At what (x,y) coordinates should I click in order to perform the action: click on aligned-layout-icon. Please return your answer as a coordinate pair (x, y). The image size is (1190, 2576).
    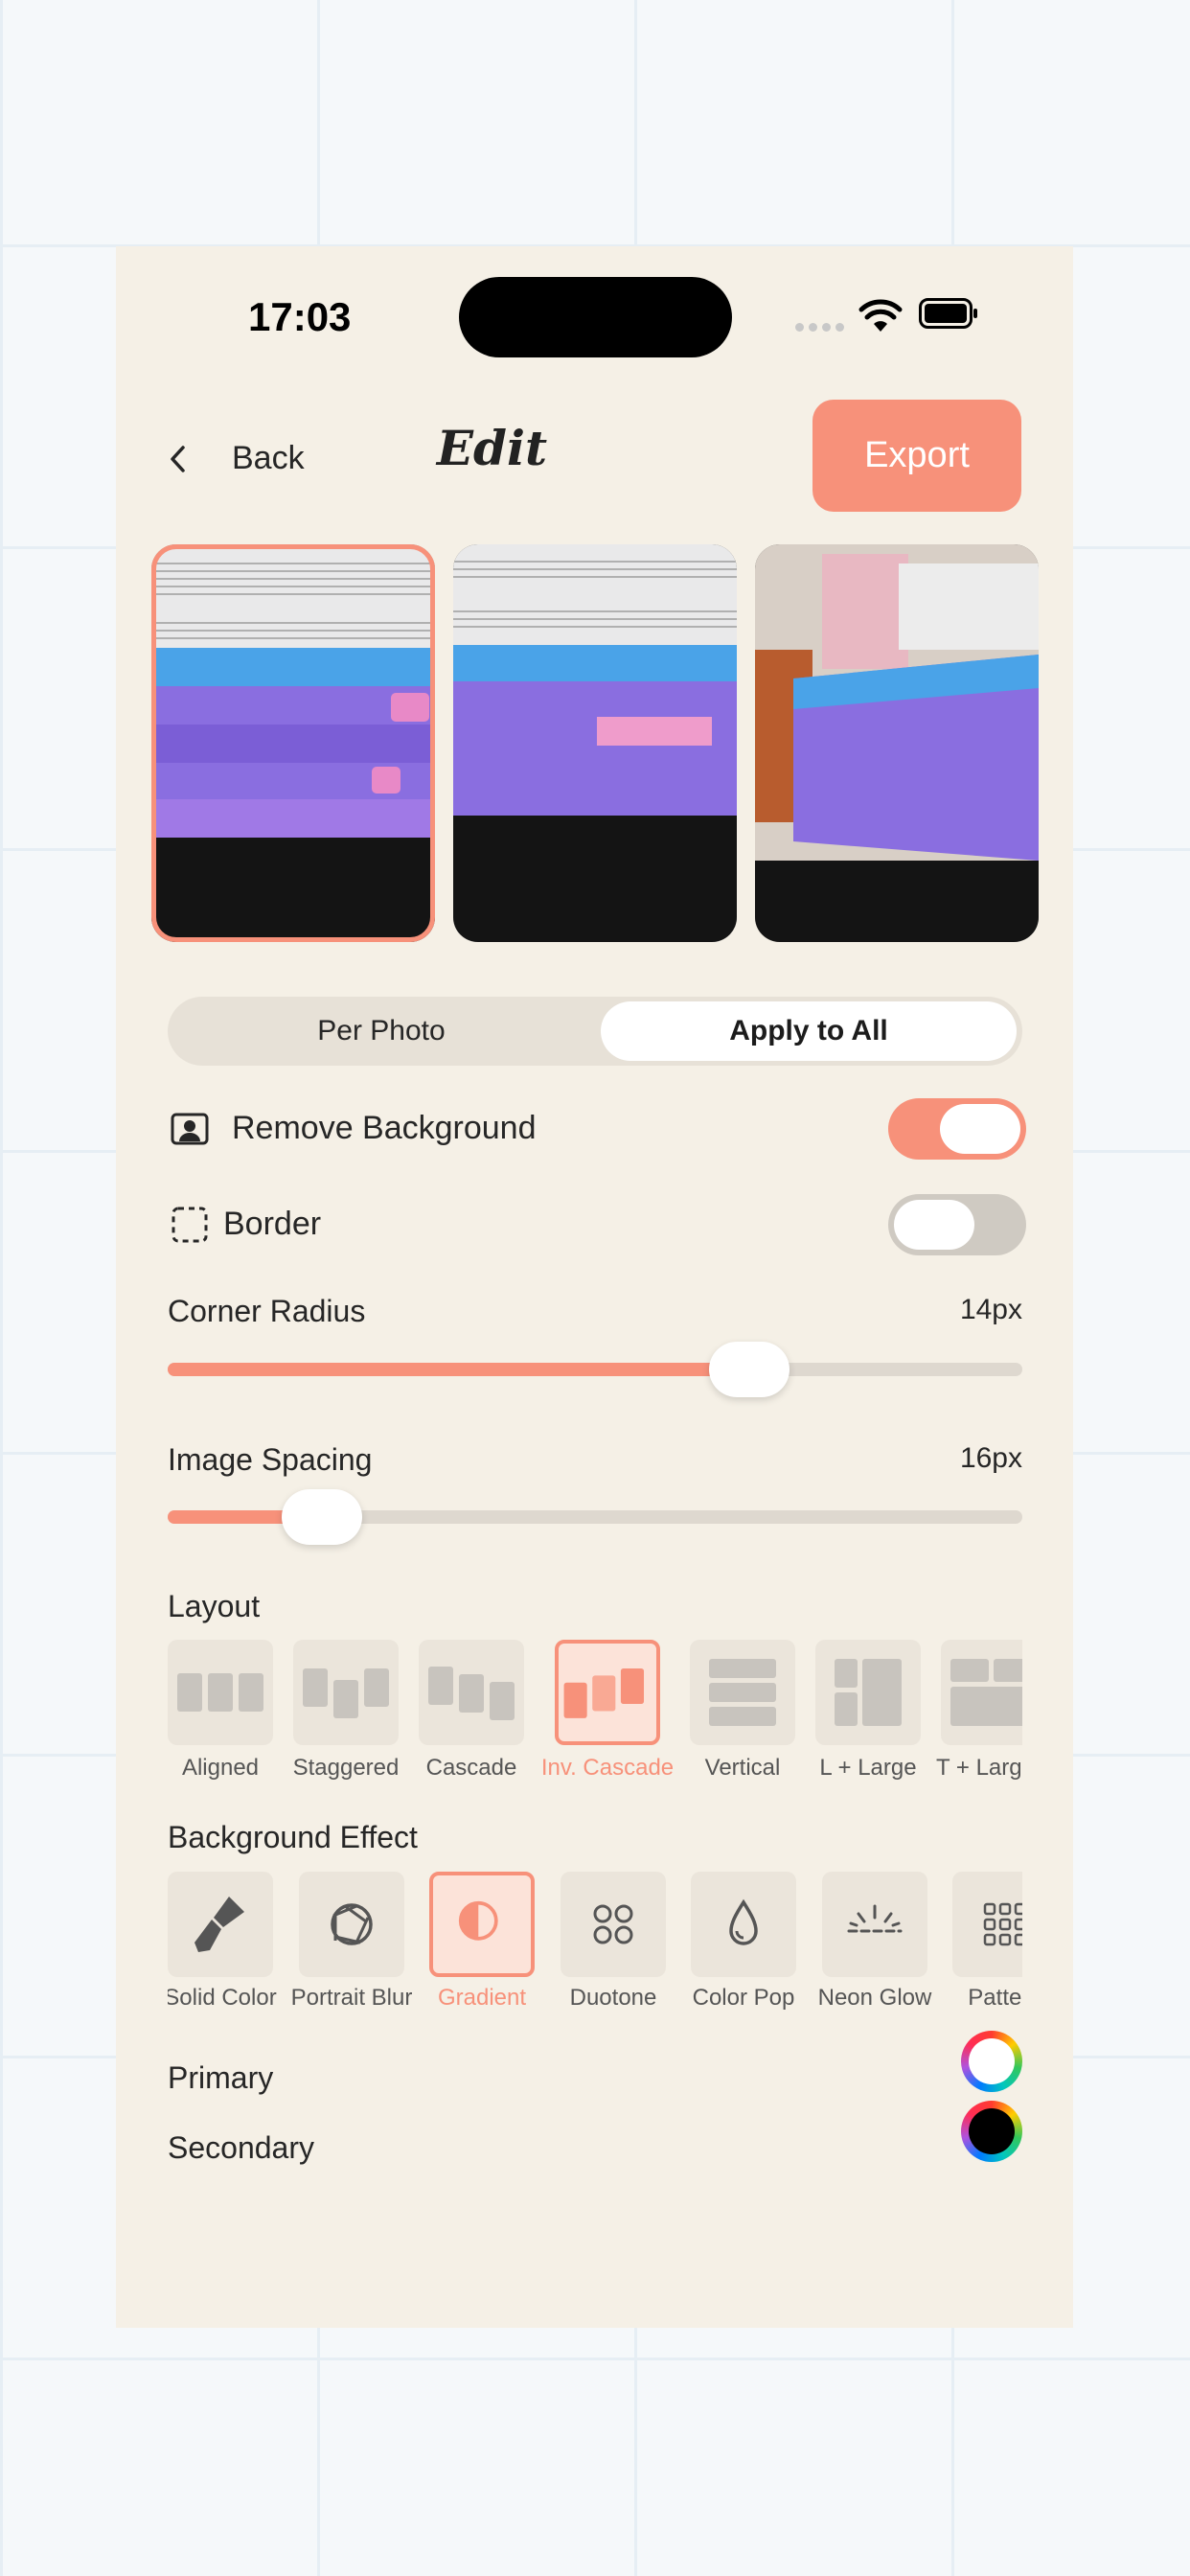
    Looking at the image, I should click on (220, 1692).